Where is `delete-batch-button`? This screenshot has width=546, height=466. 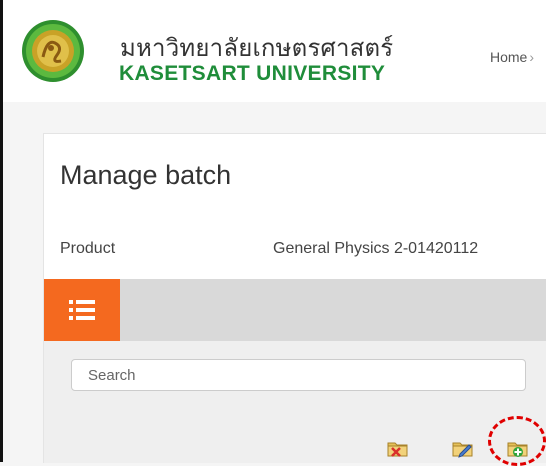 delete-batch-button is located at coordinates (398, 449).